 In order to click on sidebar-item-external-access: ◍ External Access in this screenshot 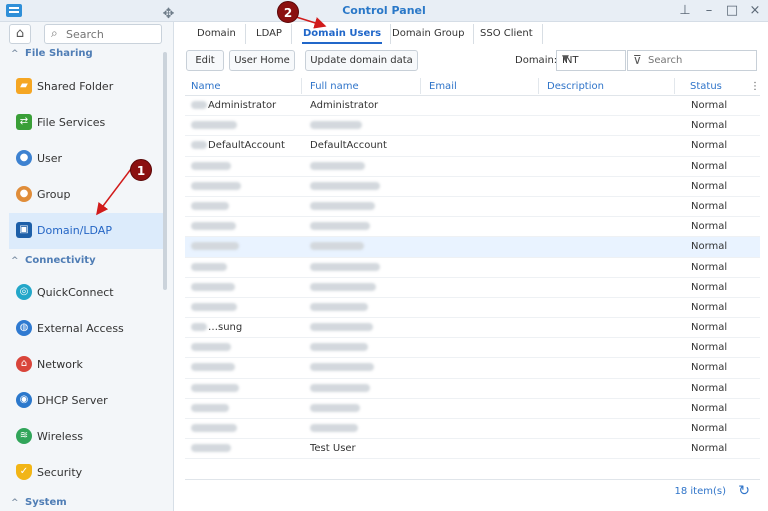, I will do `click(86, 329)`.